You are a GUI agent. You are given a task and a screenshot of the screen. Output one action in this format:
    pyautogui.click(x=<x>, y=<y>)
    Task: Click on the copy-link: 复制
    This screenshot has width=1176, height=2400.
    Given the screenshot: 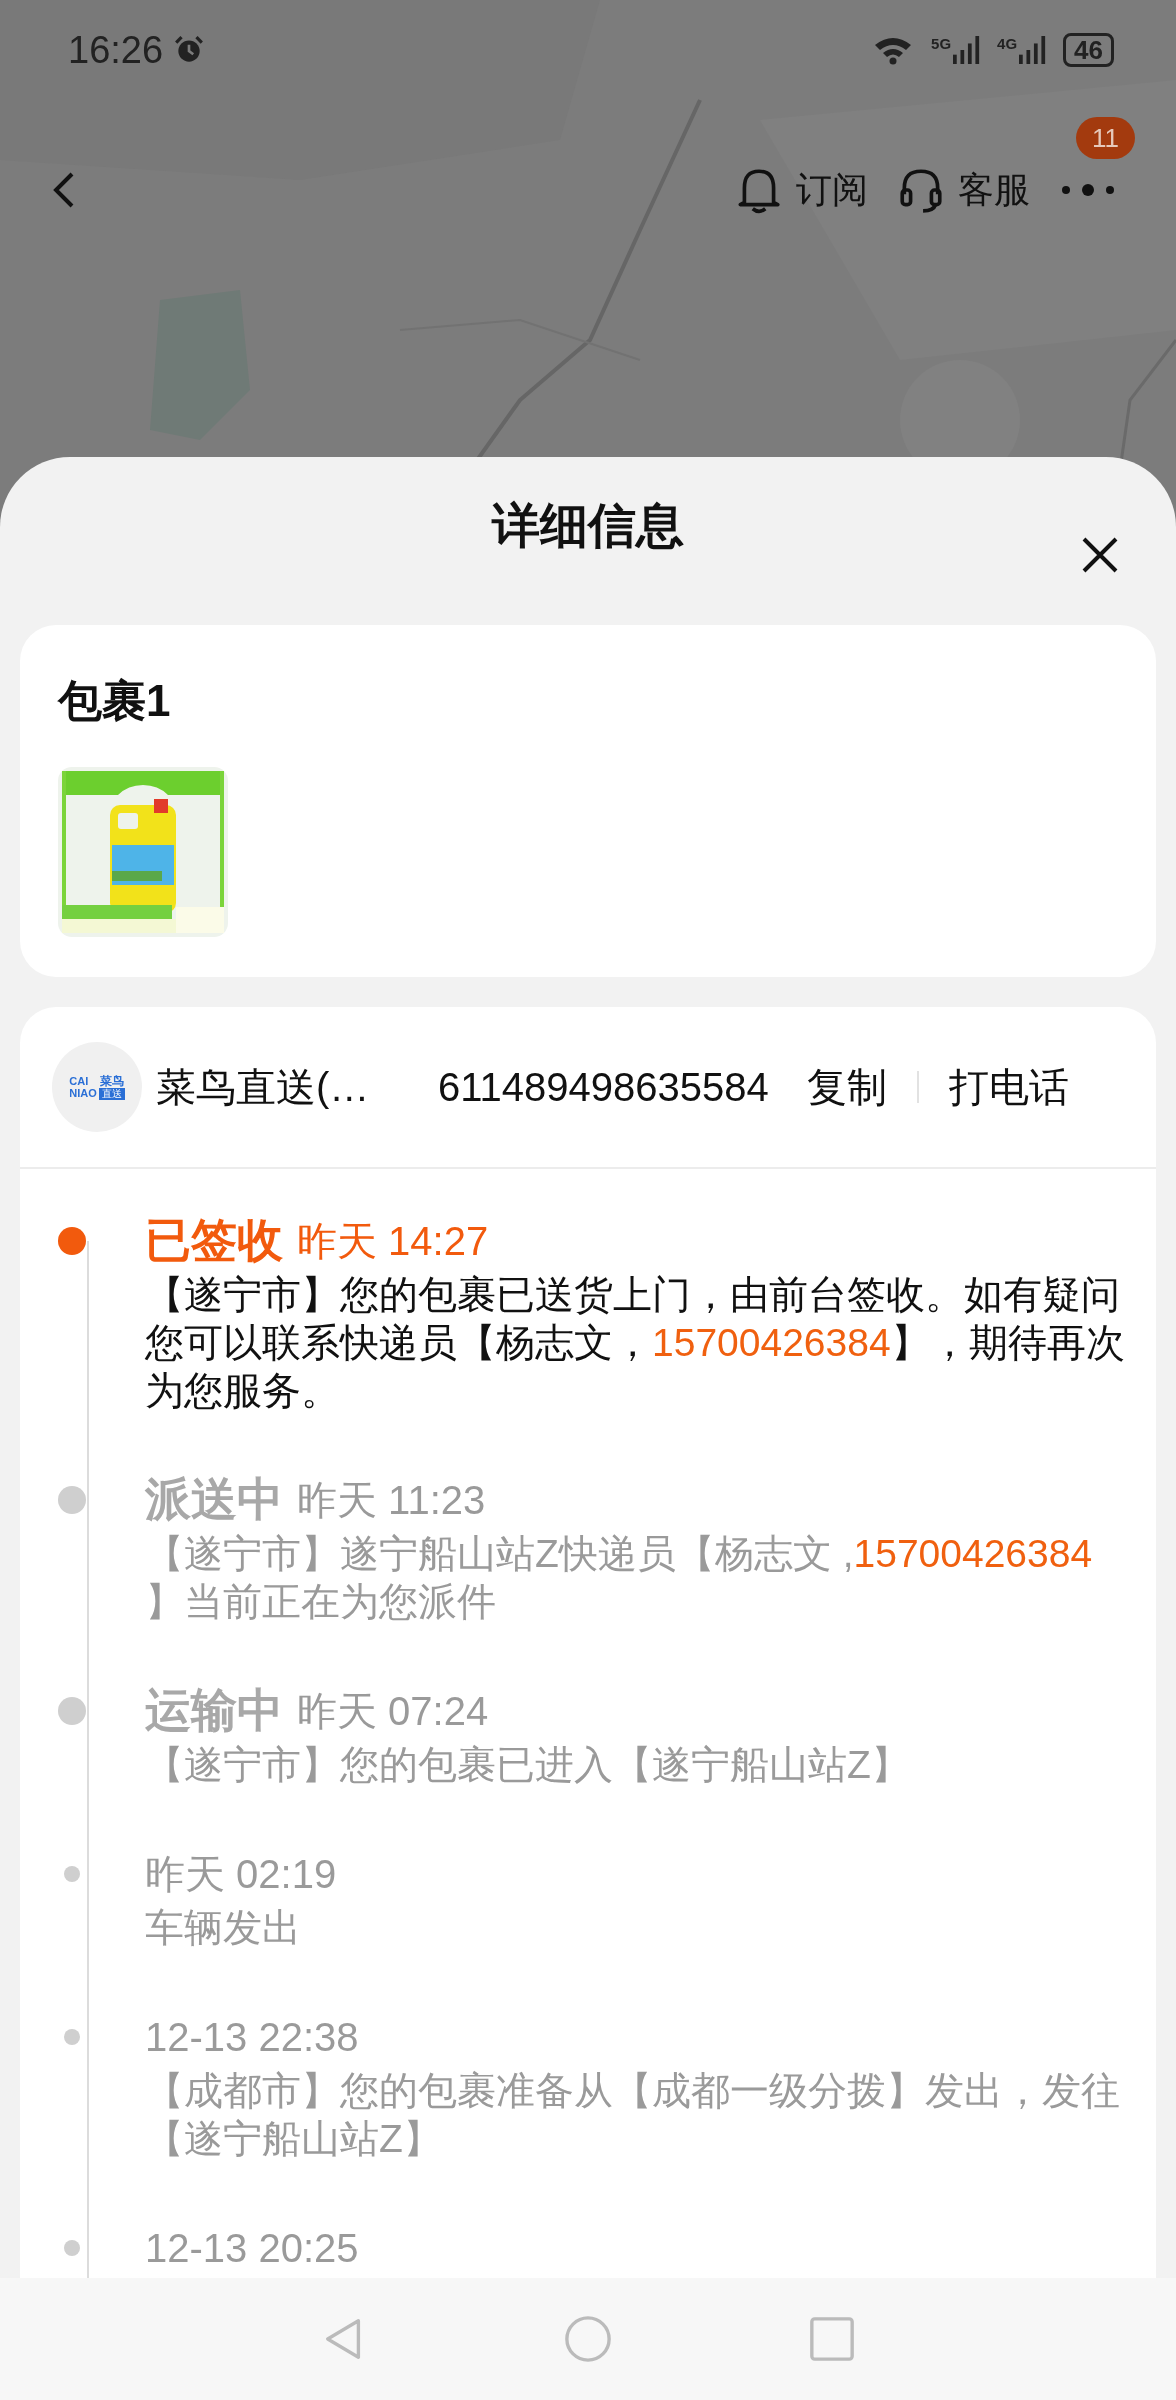 What is the action you would take?
    pyautogui.click(x=846, y=1087)
    